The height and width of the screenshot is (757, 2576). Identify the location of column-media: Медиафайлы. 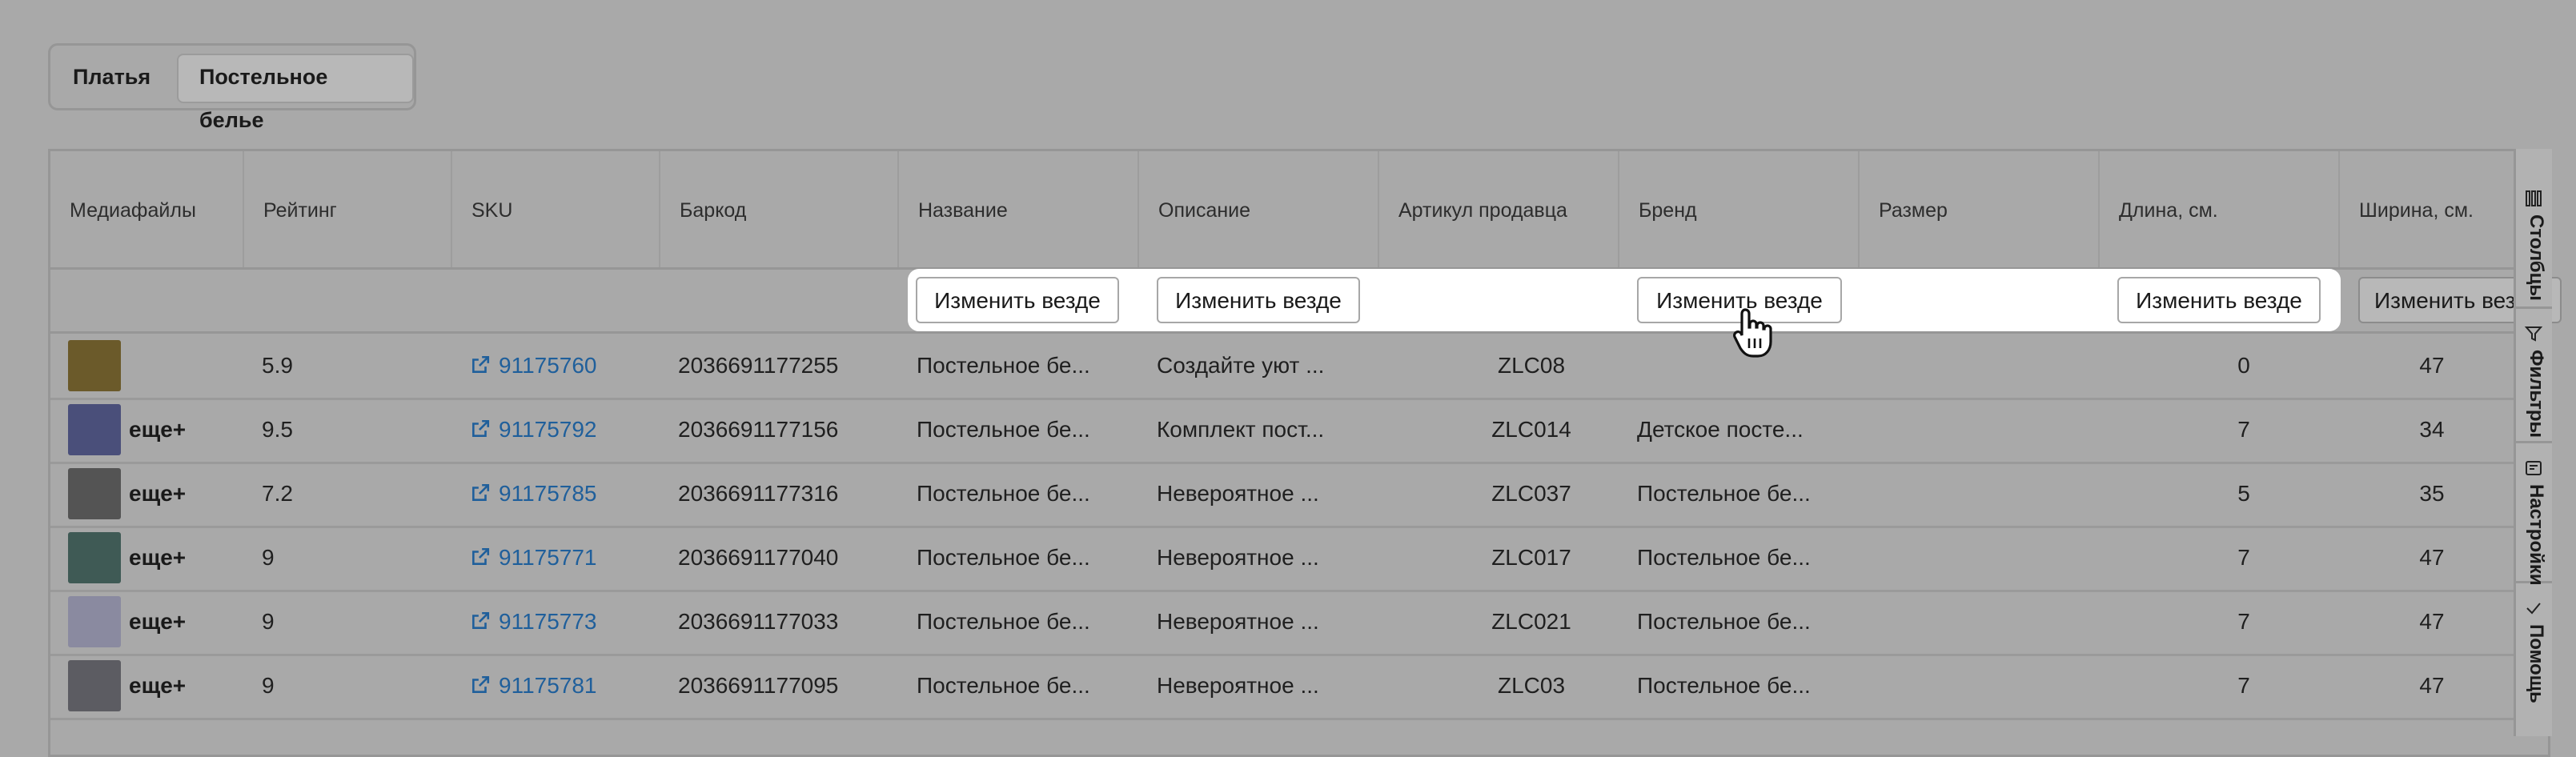
(146, 209).